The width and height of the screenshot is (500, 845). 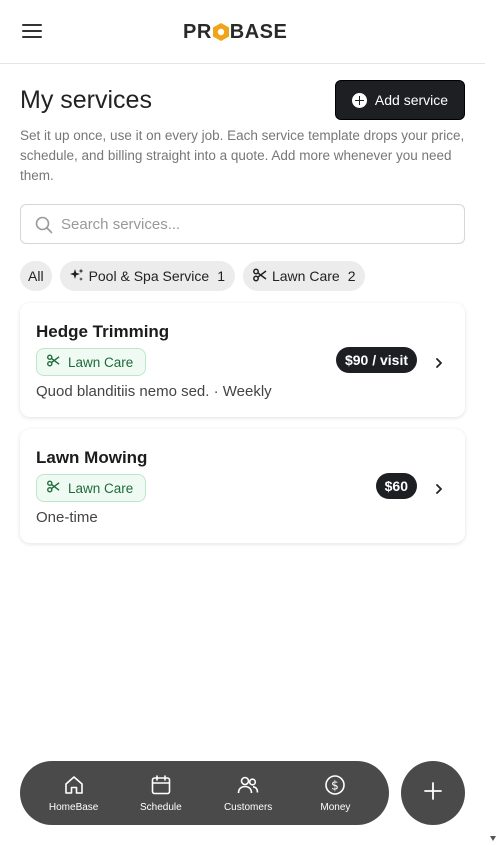 I want to click on top-bar: PR BASE, so click(x=242, y=32).